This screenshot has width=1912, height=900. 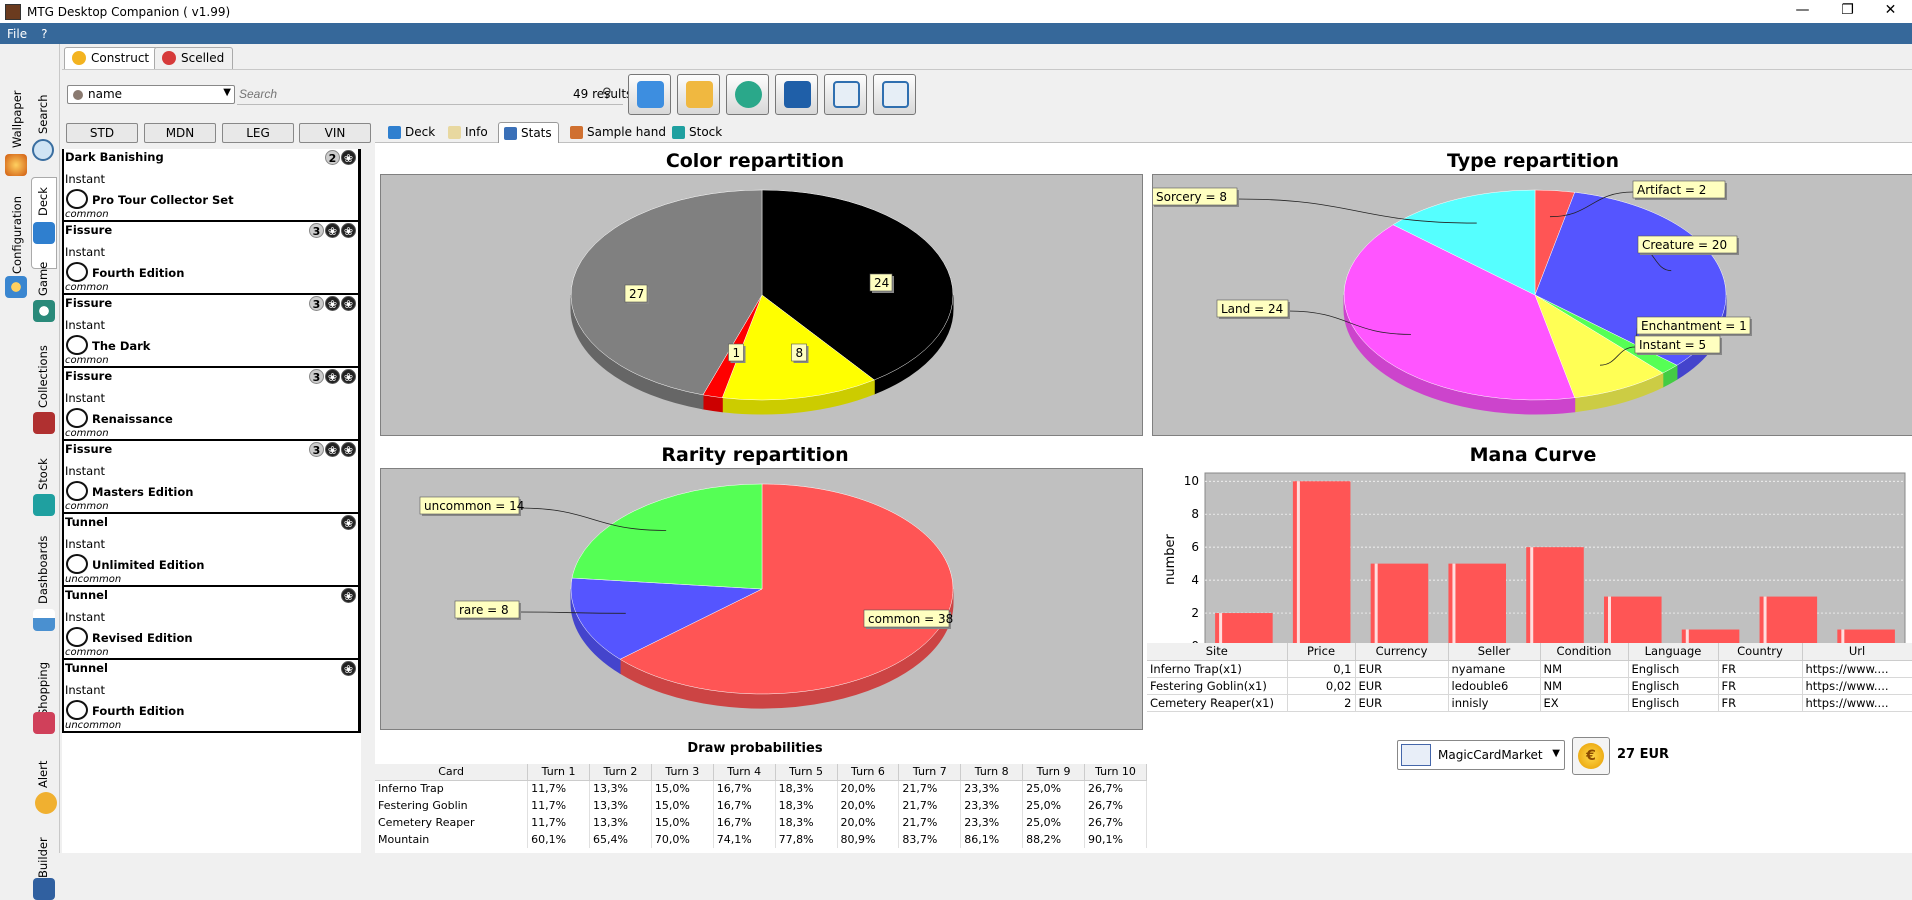 I want to click on tab-stock-view: Stock, so click(x=697, y=132).